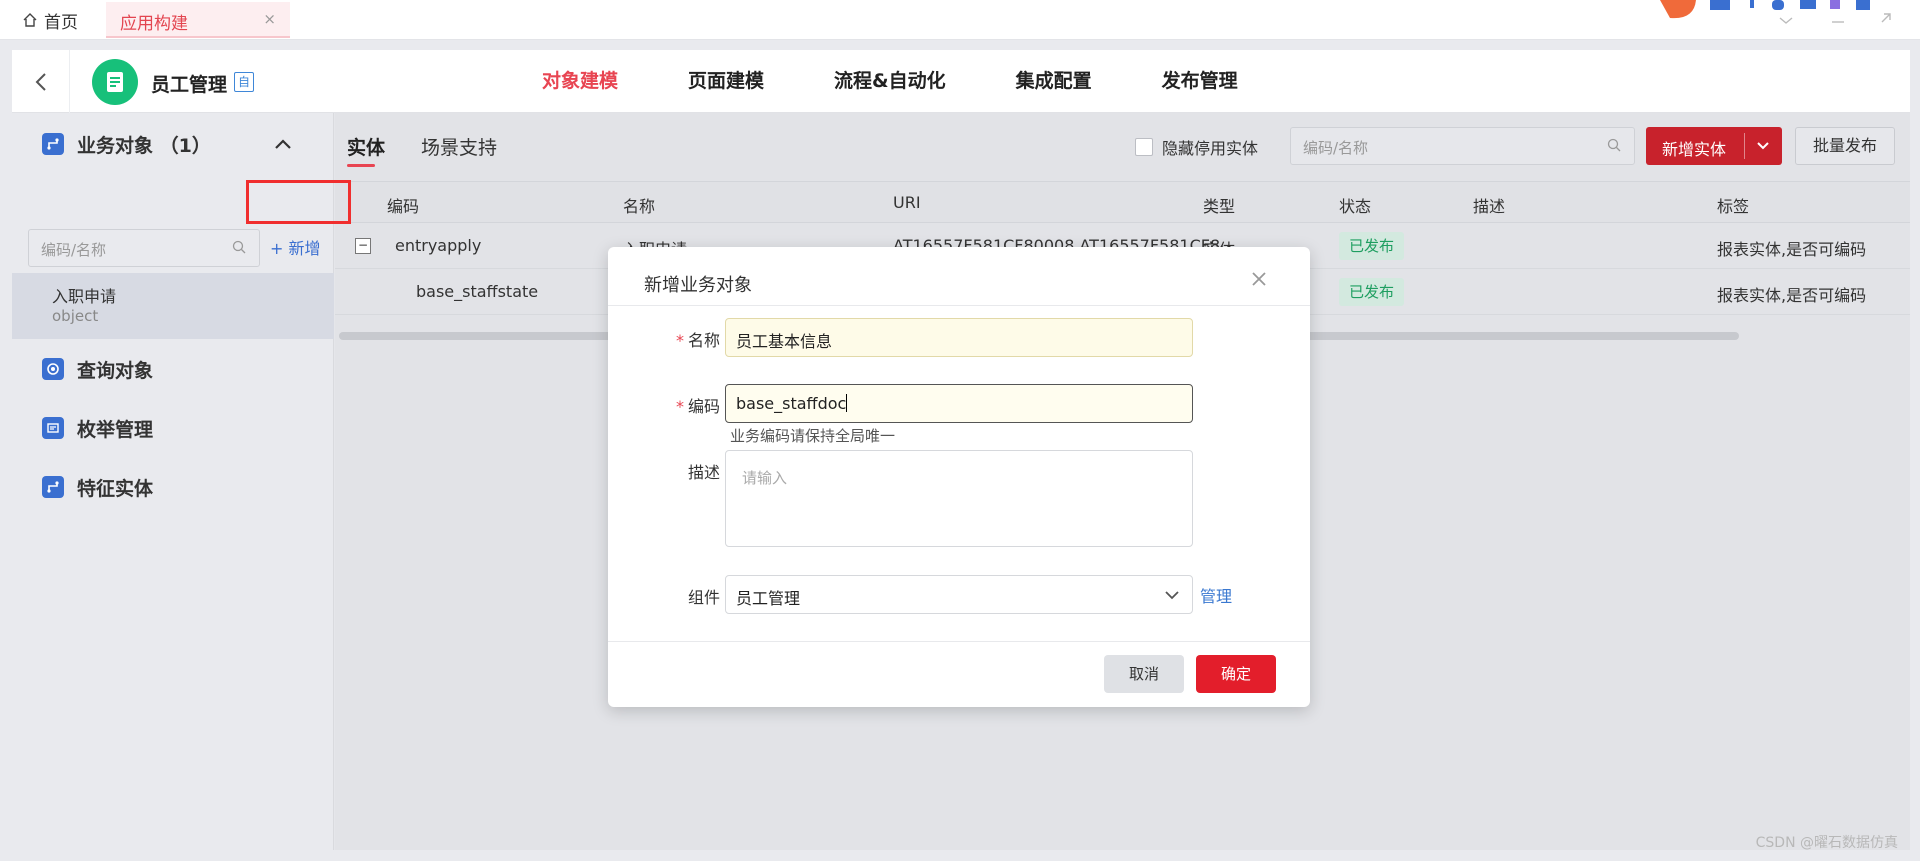 Image resolution: width=1920 pixels, height=861 pixels. Describe the element at coordinates (959, 305) in the screenshot. I see `dialog-divider` at that location.